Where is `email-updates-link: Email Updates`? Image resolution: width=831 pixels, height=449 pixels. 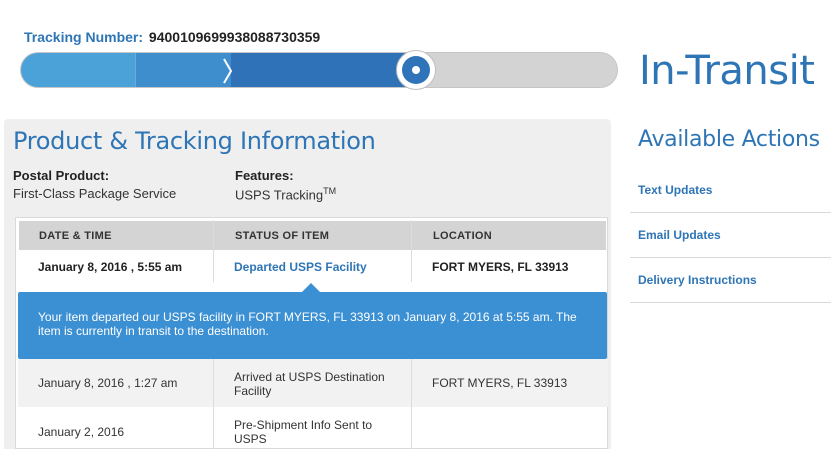
email-updates-link: Email Updates is located at coordinates (679, 235).